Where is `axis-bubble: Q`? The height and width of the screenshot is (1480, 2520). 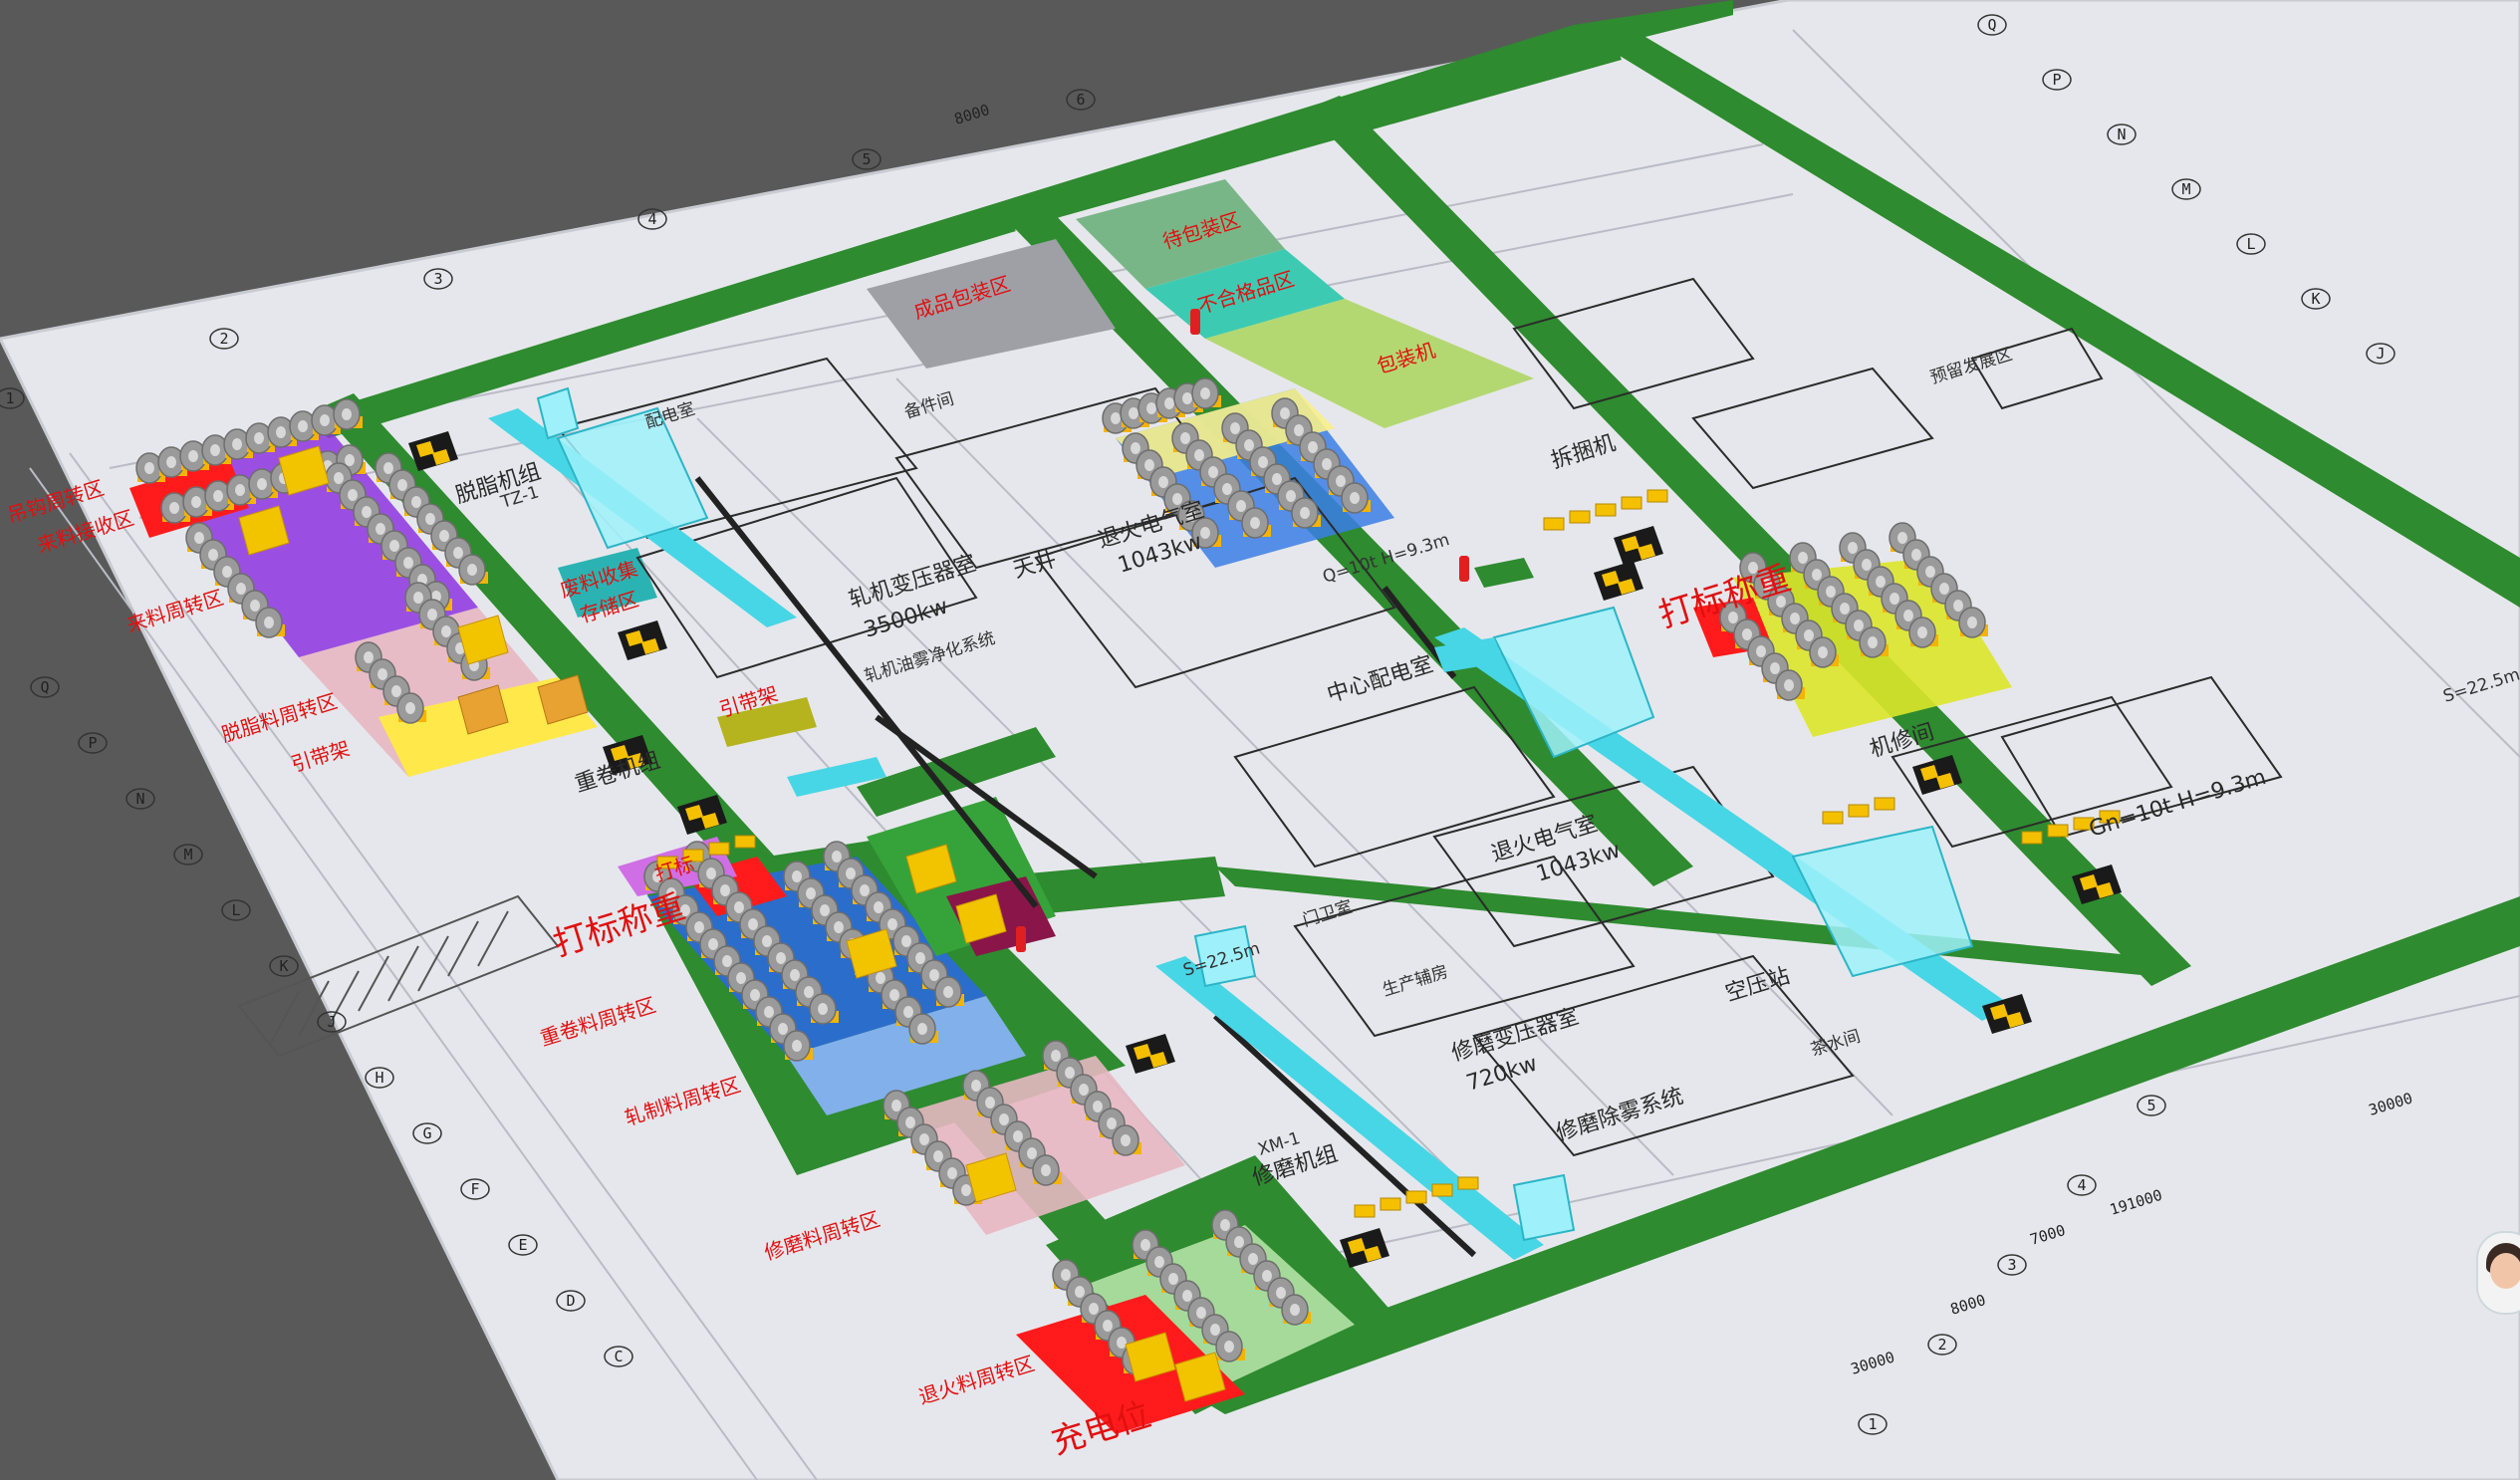 axis-bubble: Q is located at coordinates (45, 687).